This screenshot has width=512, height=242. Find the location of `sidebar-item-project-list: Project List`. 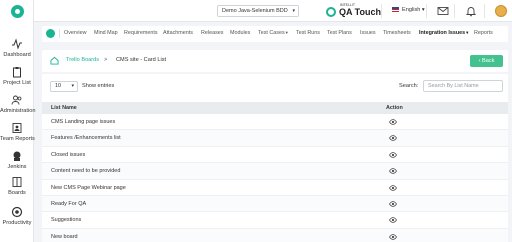

sidebar-item-project-list: Project List is located at coordinates (17, 76).